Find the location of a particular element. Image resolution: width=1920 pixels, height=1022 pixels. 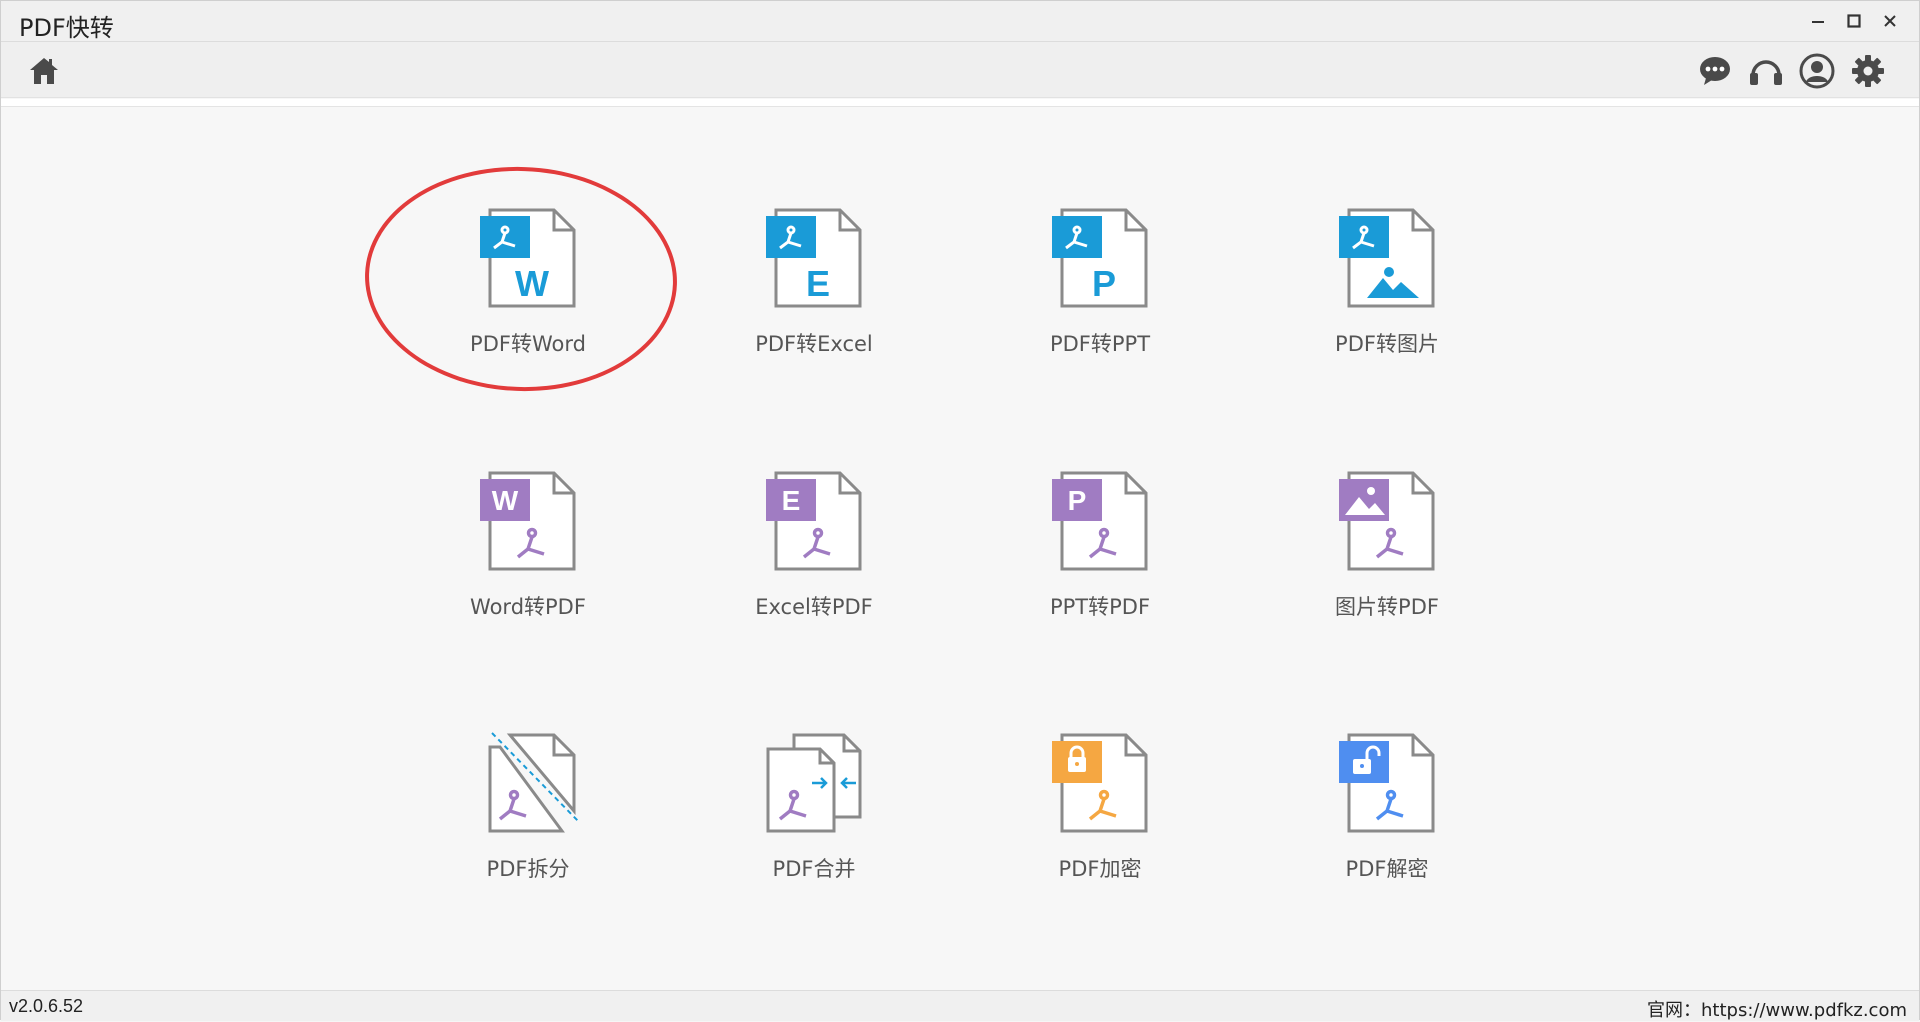

pdf-to-ppt-icon: P is located at coordinates (1100, 258).